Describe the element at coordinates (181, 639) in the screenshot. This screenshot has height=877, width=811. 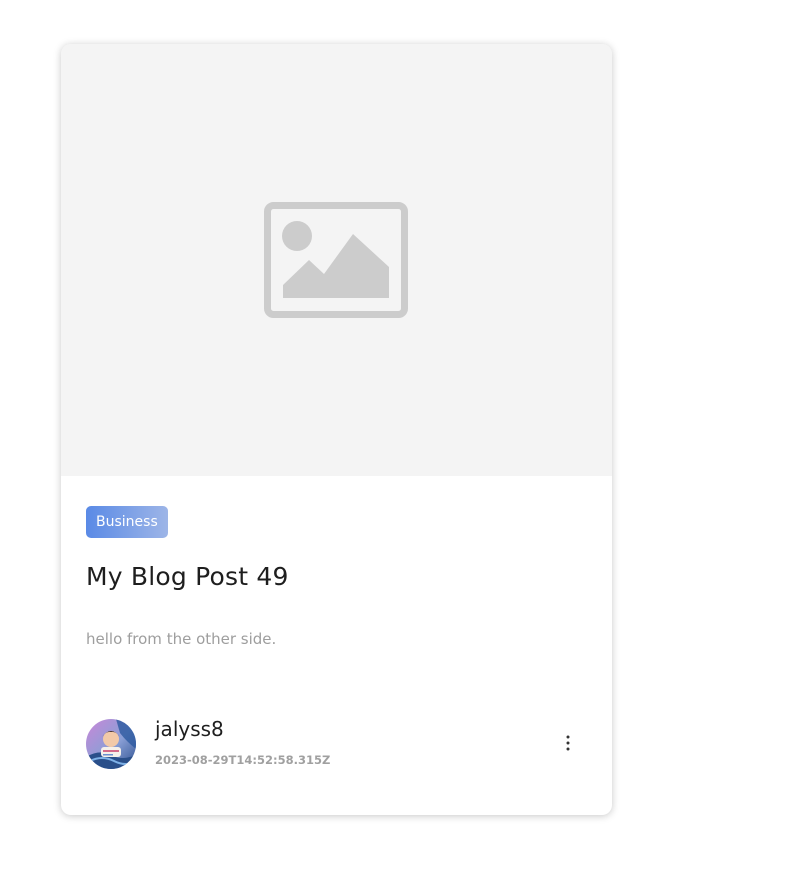
I see `post-excerpt: hello from the other side.` at that location.